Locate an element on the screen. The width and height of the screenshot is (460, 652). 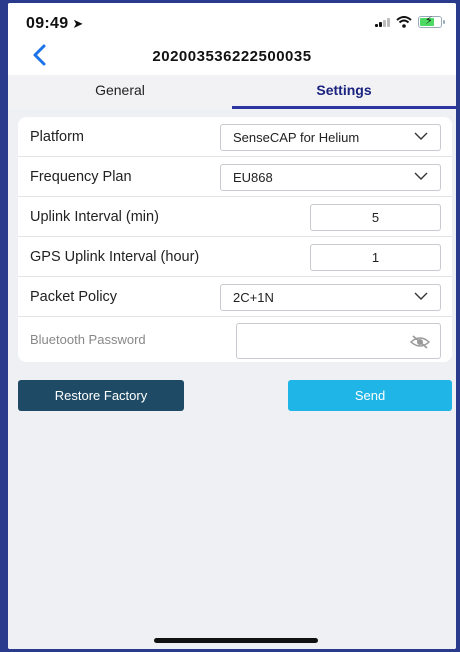
packet-policy-select: 2C+1N is located at coordinates (330, 297).